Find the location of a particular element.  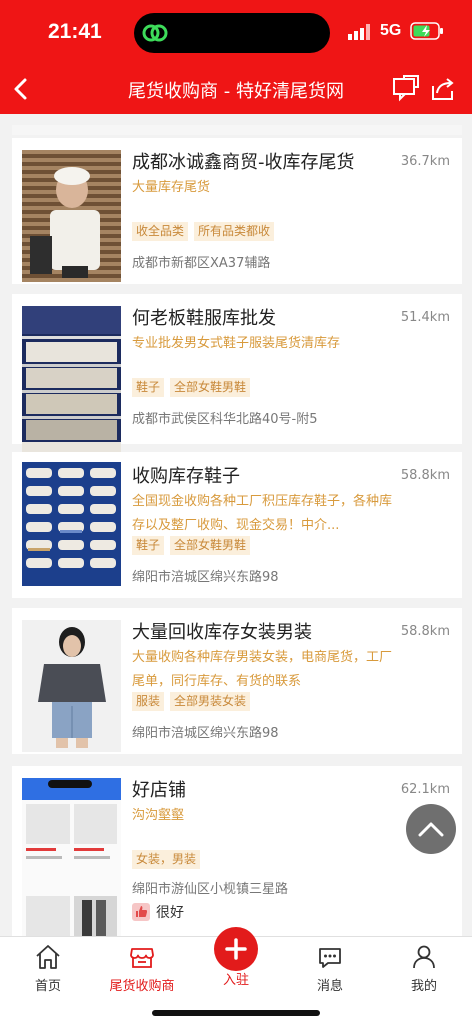

merchant-title: 大量回收库存女装男装 is located at coordinates (222, 631).